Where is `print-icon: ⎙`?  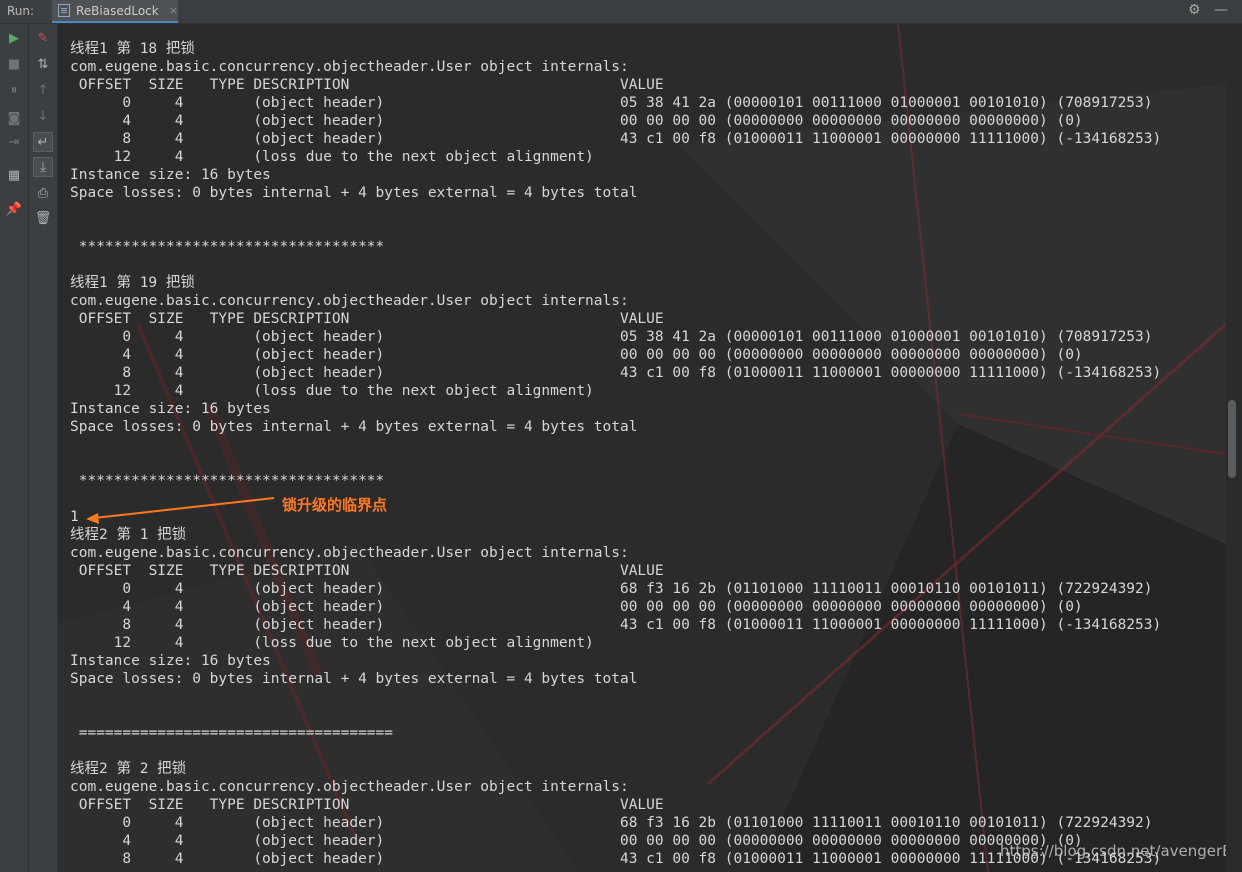 print-icon: ⎙ is located at coordinates (43, 193).